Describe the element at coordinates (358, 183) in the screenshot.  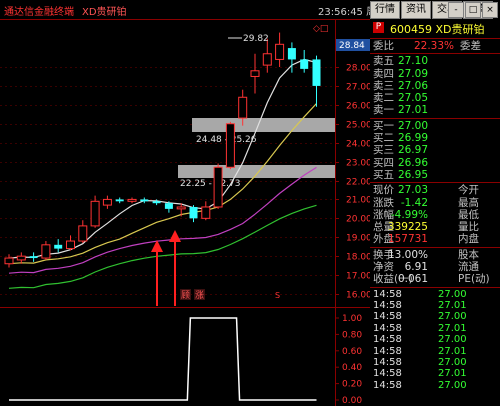
I see `price-axis-label: 22.00` at that location.